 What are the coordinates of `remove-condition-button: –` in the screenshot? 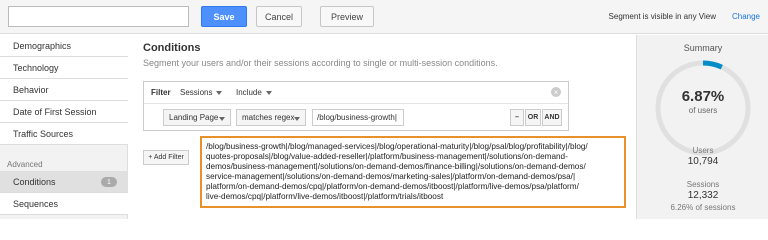 It's located at (517, 117).